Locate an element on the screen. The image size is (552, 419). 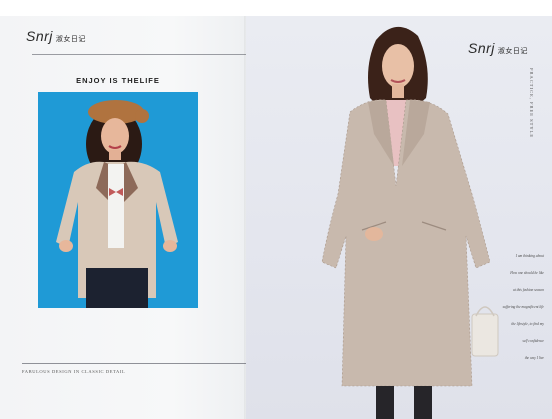
model-illustration is located at coordinates (118, 200).